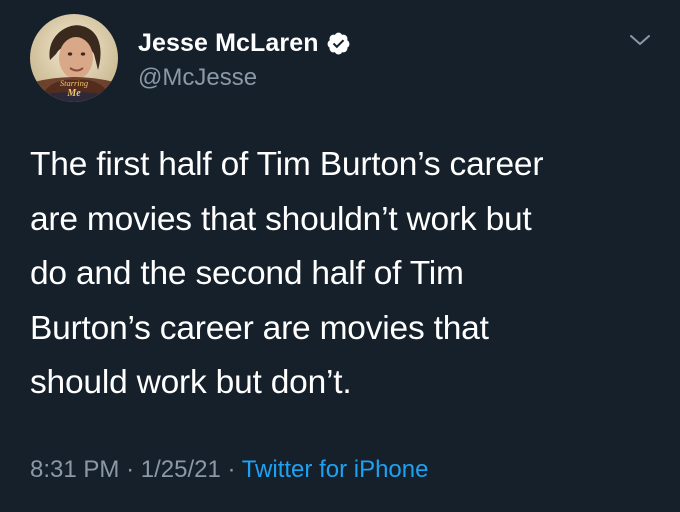 Image resolution: width=680 pixels, height=512 pixels. Describe the element at coordinates (640, 40) in the screenshot. I see `chevron-down-icon` at that location.